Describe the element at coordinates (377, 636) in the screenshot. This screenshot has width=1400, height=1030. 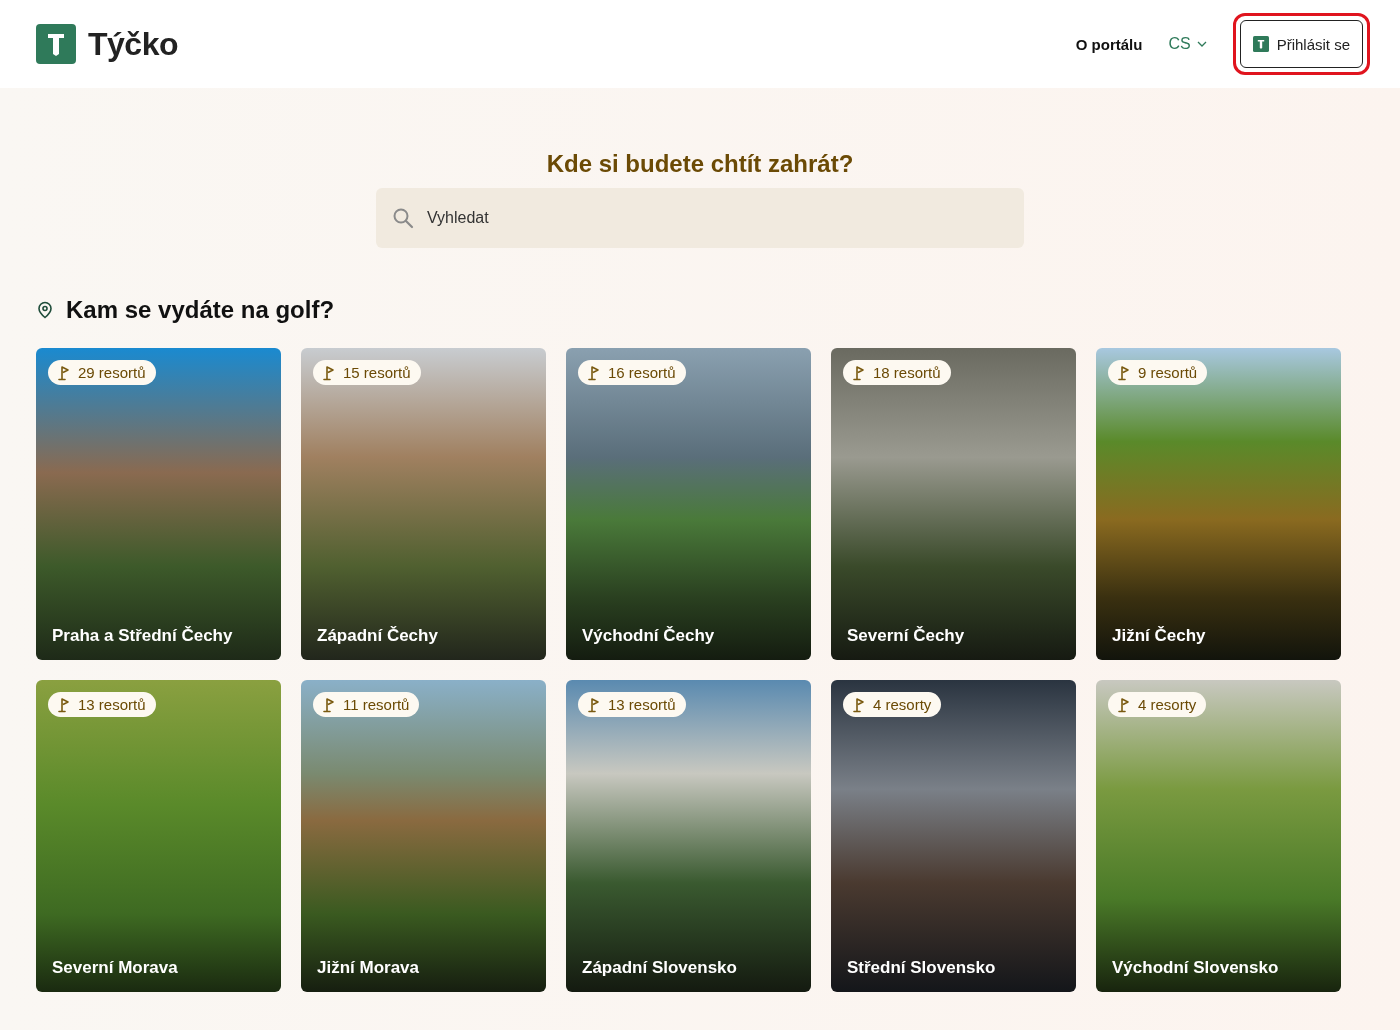
I see `region-name: Západní Čechy` at that location.